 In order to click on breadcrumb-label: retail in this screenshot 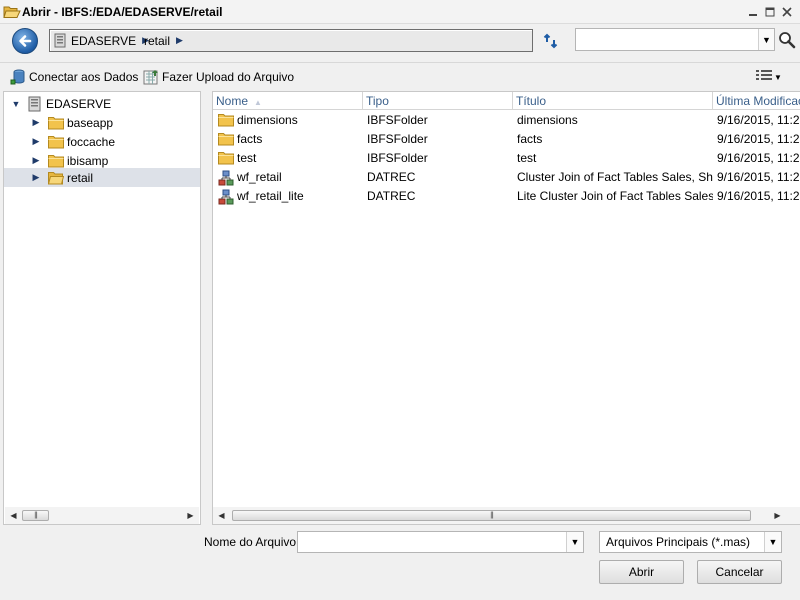, I will do `click(157, 40)`.